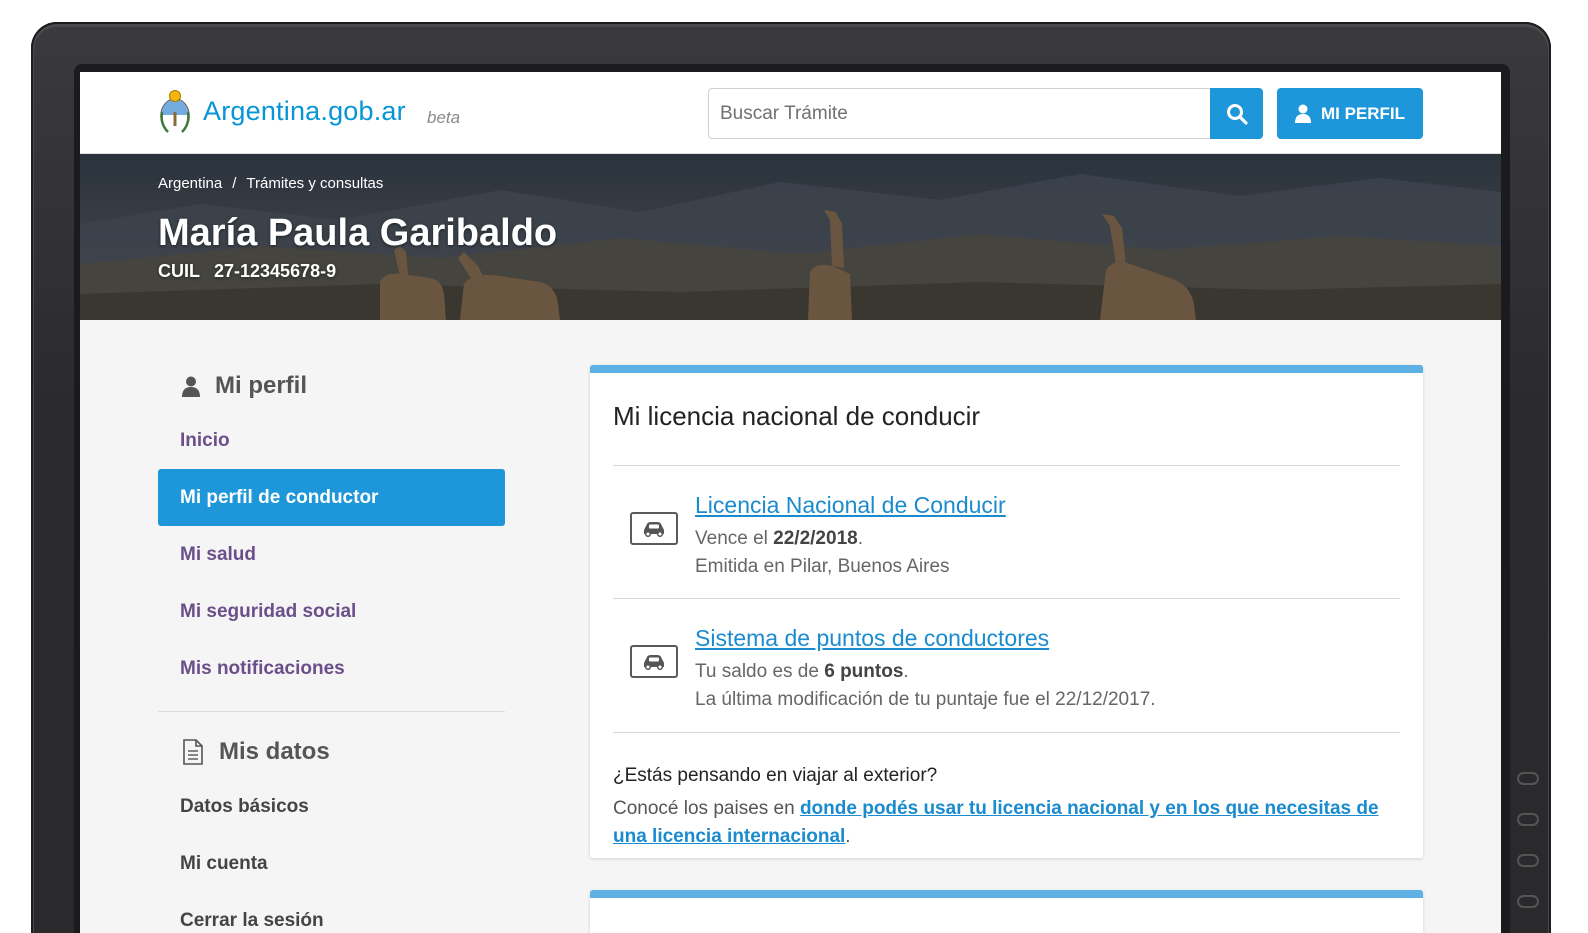 The width and height of the screenshot is (1588, 933). Describe the element at coordinates (331, 440) in the screenshot. I see `sidebar-item-inicio: Inicio` at that location.